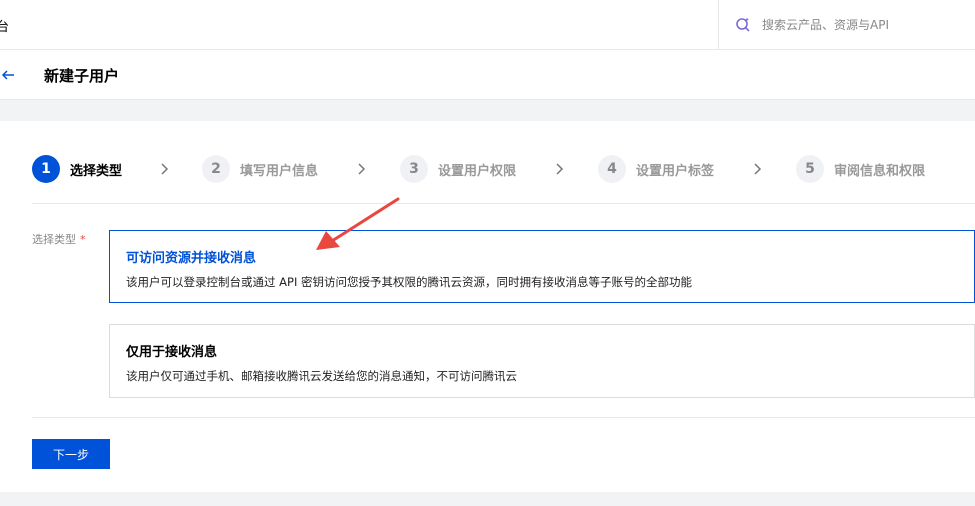 This screenshot has height=506, width=975. What do you see at coordinates (414, 169) in the screenshot?
I see `step-number: 3` at bounding box center [414, 169].